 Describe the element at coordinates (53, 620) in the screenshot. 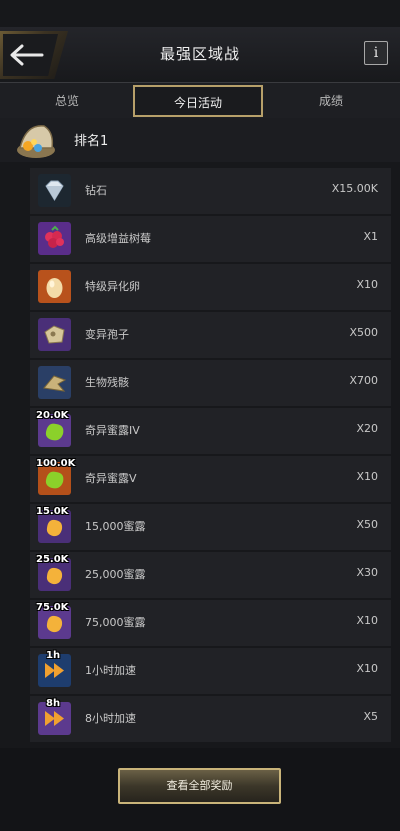

I see `honeydew-gold-icon: 75.0K` at that location.